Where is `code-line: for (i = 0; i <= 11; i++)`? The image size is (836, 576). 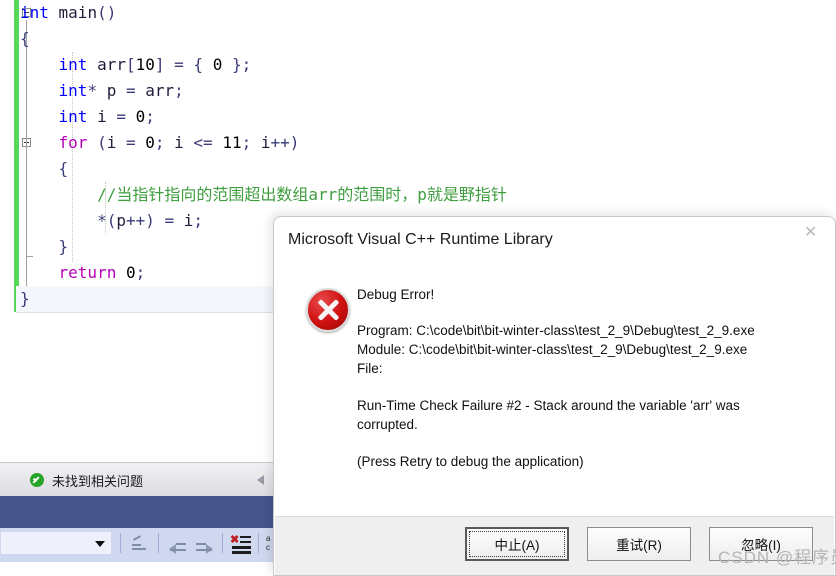 code-line: for (i = 0; i <= 11; i++) is located at coordinates (263, 143).